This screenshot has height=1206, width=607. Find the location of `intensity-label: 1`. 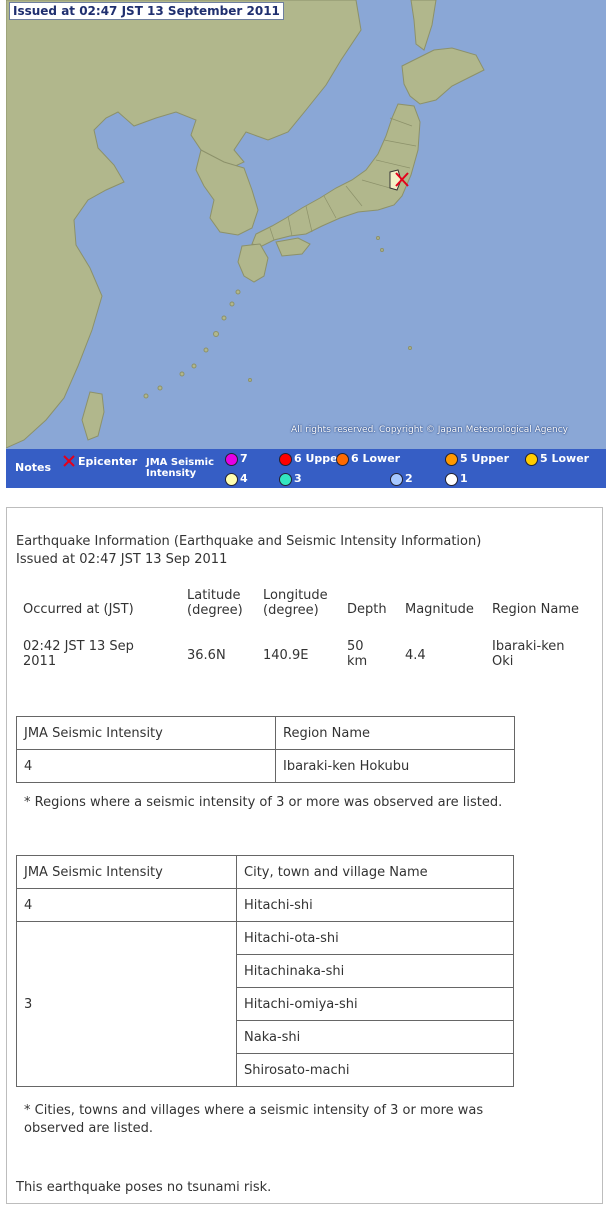

intensity-label: 1 is located at coordinates (464, 478).